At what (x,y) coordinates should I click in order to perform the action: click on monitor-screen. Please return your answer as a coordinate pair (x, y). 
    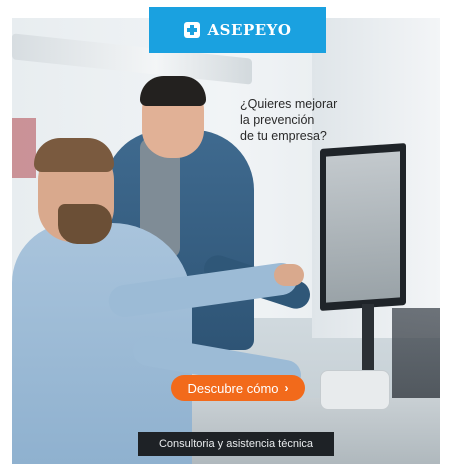
    Looking at the image, I should click on (363, 227).